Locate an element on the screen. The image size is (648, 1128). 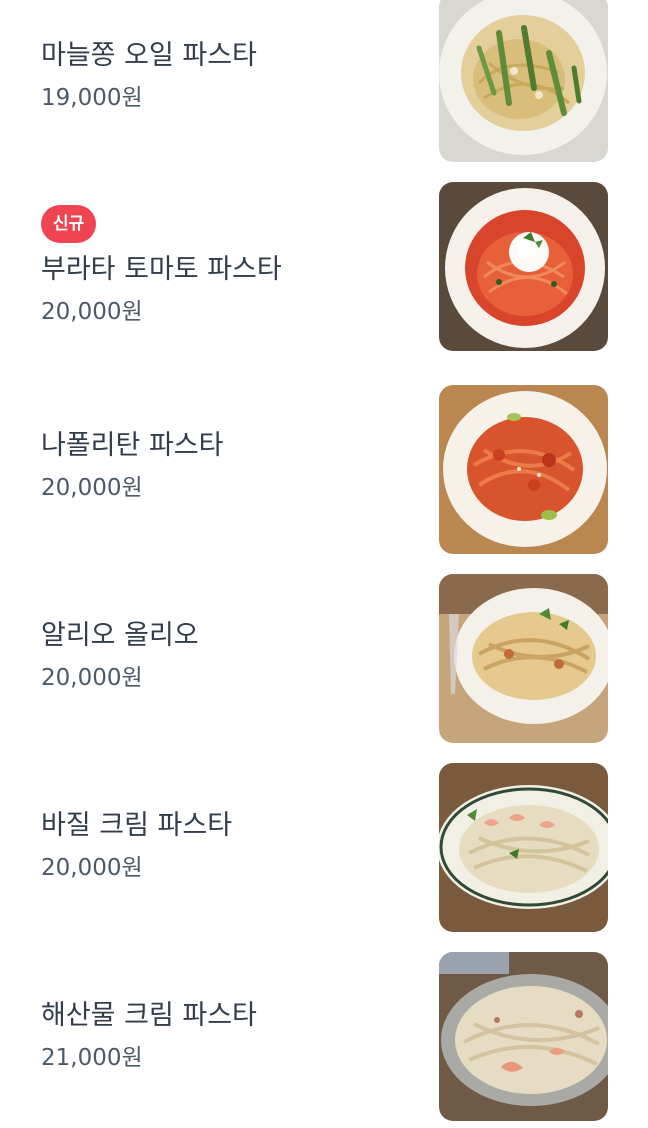
basil-cream-pasta-photo is located at coordinates (523, 847).